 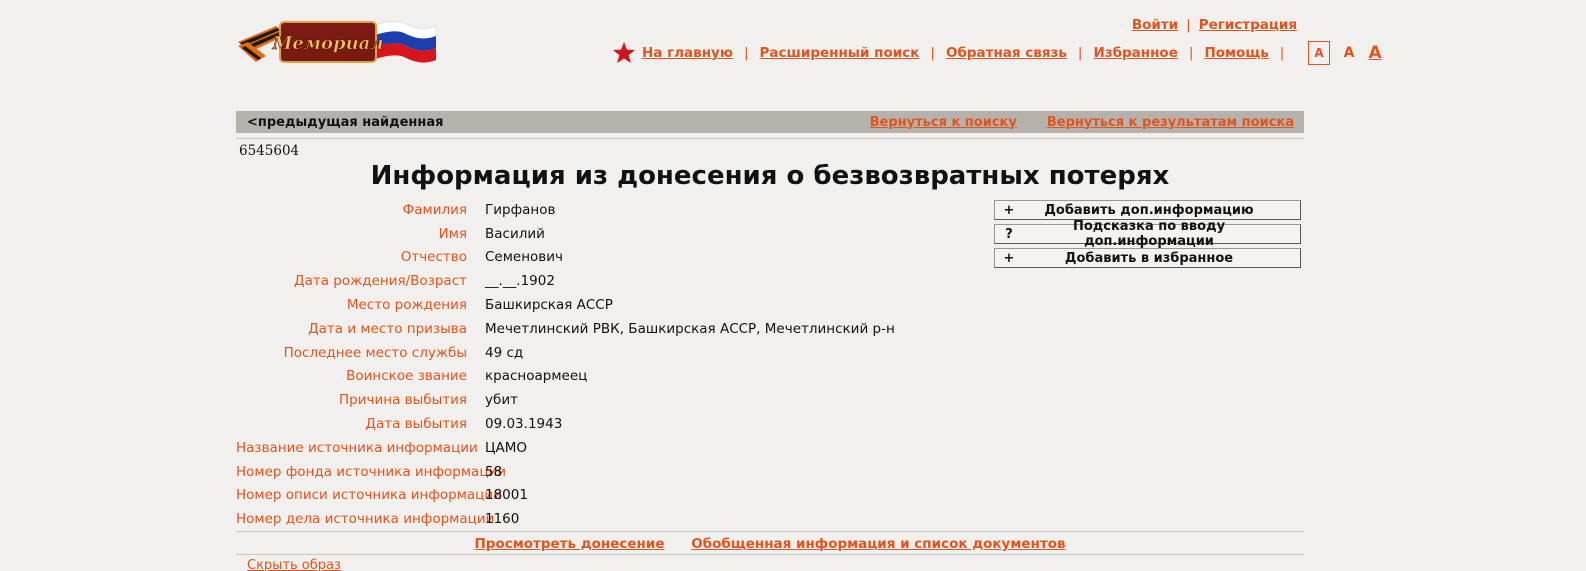 What do you see at coordinates (520, 209) in the screenshot?
I see `field-value: Гирфанов` at bounding box center [520, 209].